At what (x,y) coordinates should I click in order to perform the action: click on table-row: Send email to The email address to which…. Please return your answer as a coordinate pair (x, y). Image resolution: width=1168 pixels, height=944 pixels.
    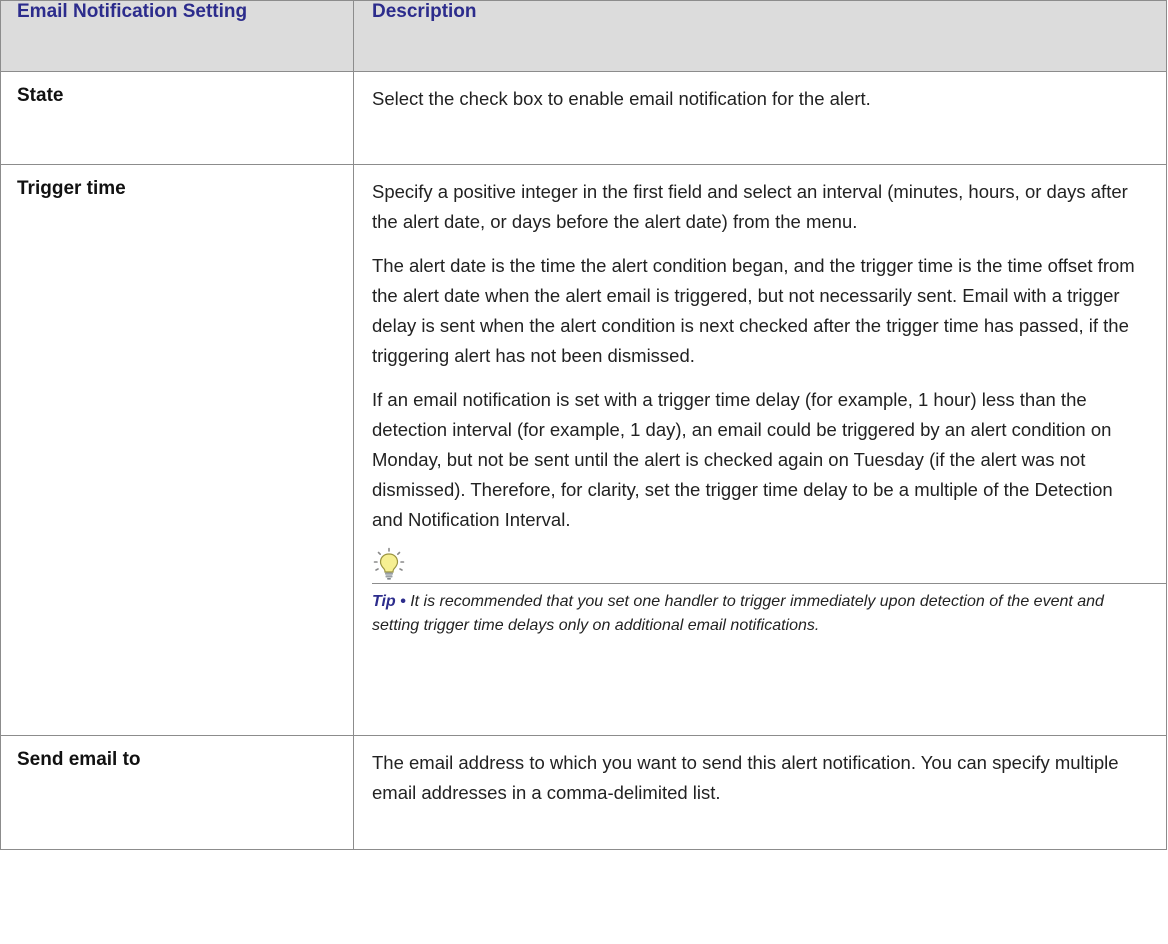
    Looking at the image, I should click on (583, 792).